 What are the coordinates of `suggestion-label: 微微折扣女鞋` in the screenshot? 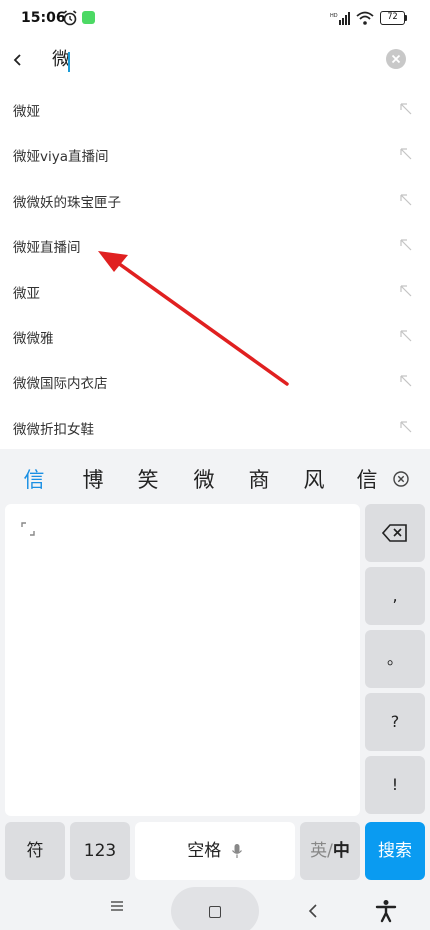 It's located at (53, 429).